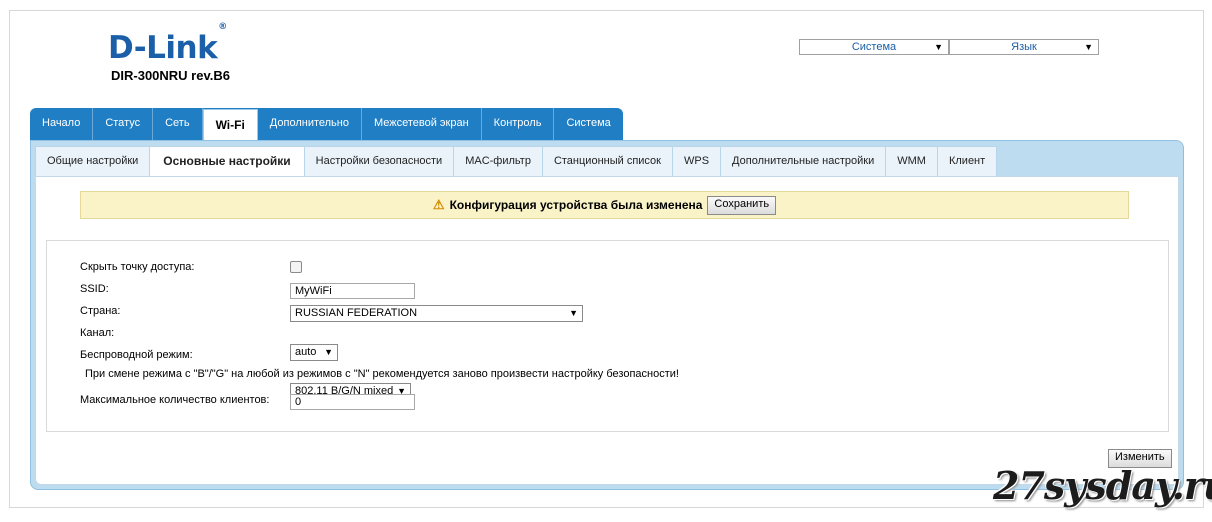 This screenshot has width=1212, height=522. I want to click on tab-start: Начало, so click(62, 124).